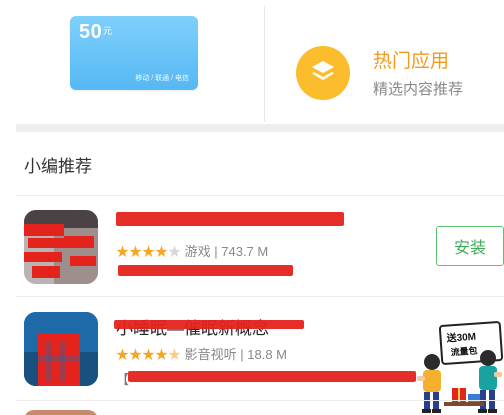 The image size is (504, 415). I want to click on app-category-size: 游戏 | 743.7 M, so click(226, 251).